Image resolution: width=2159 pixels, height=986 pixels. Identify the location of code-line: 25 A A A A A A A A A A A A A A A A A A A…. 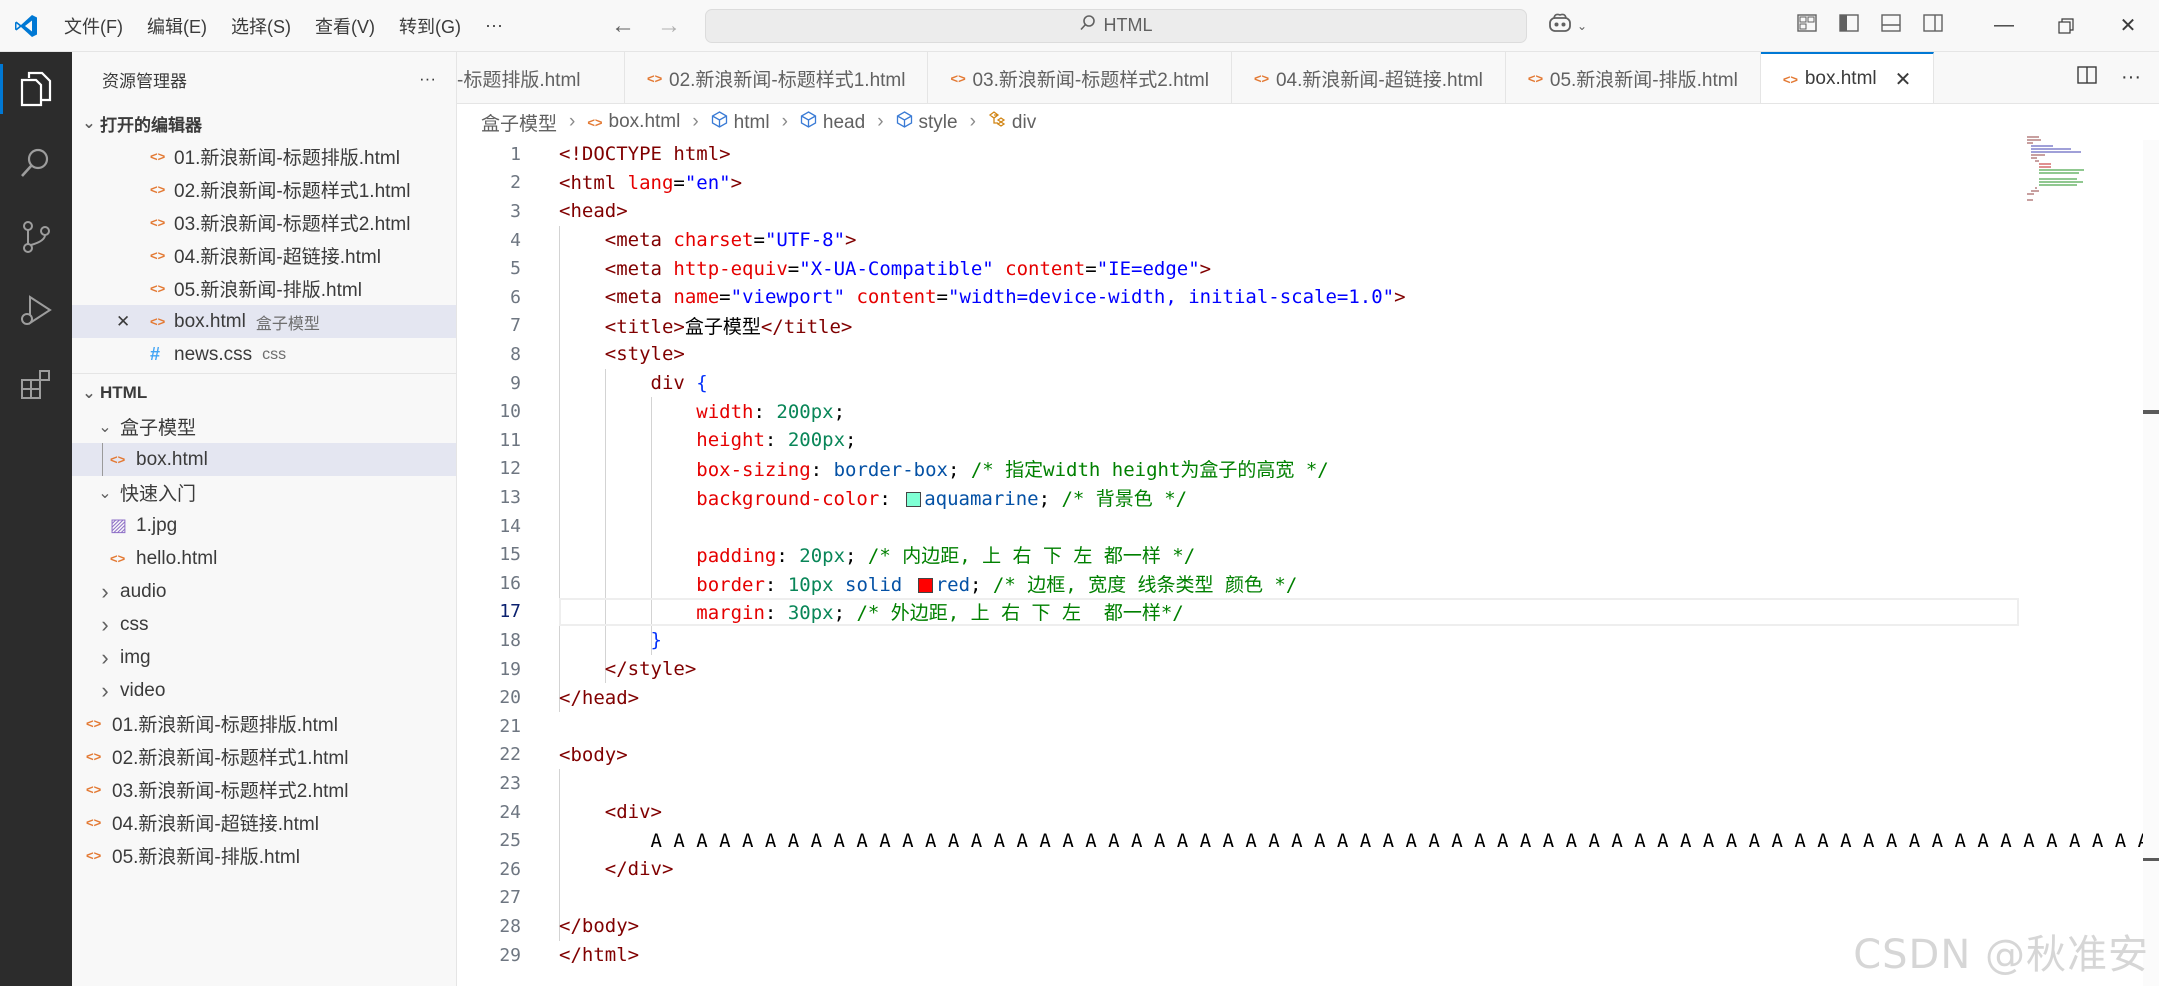
(1303, 840).